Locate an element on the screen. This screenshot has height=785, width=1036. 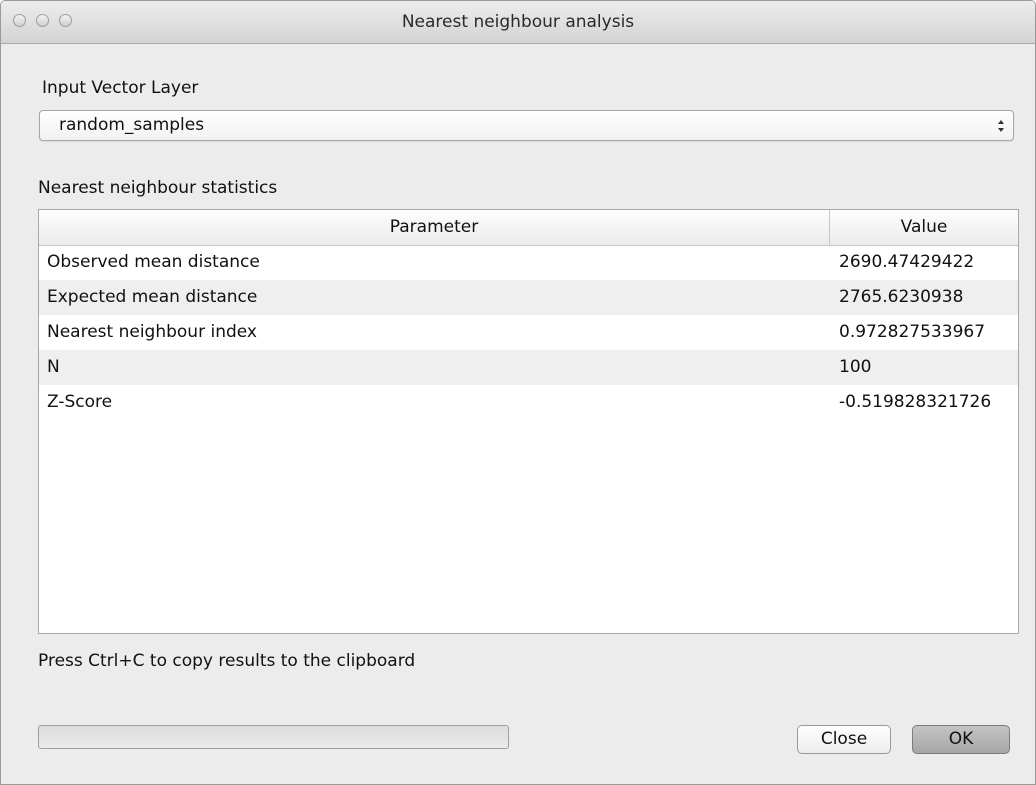
cell-parameter: Observed mean distance is located at coordinates (153, 262).